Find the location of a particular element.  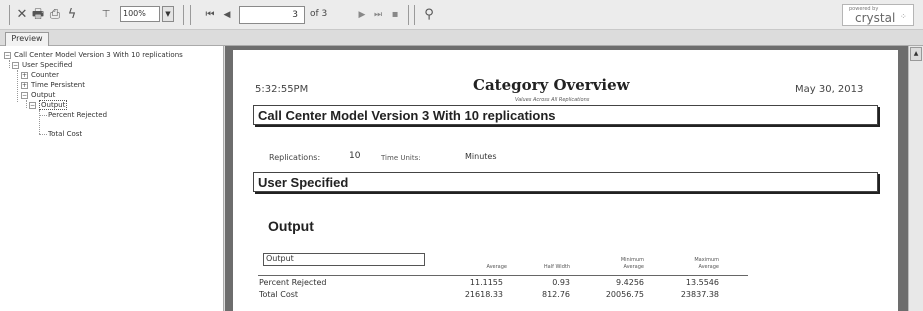

report-date: May 30, 2013 is located at coordinates (829, 89).